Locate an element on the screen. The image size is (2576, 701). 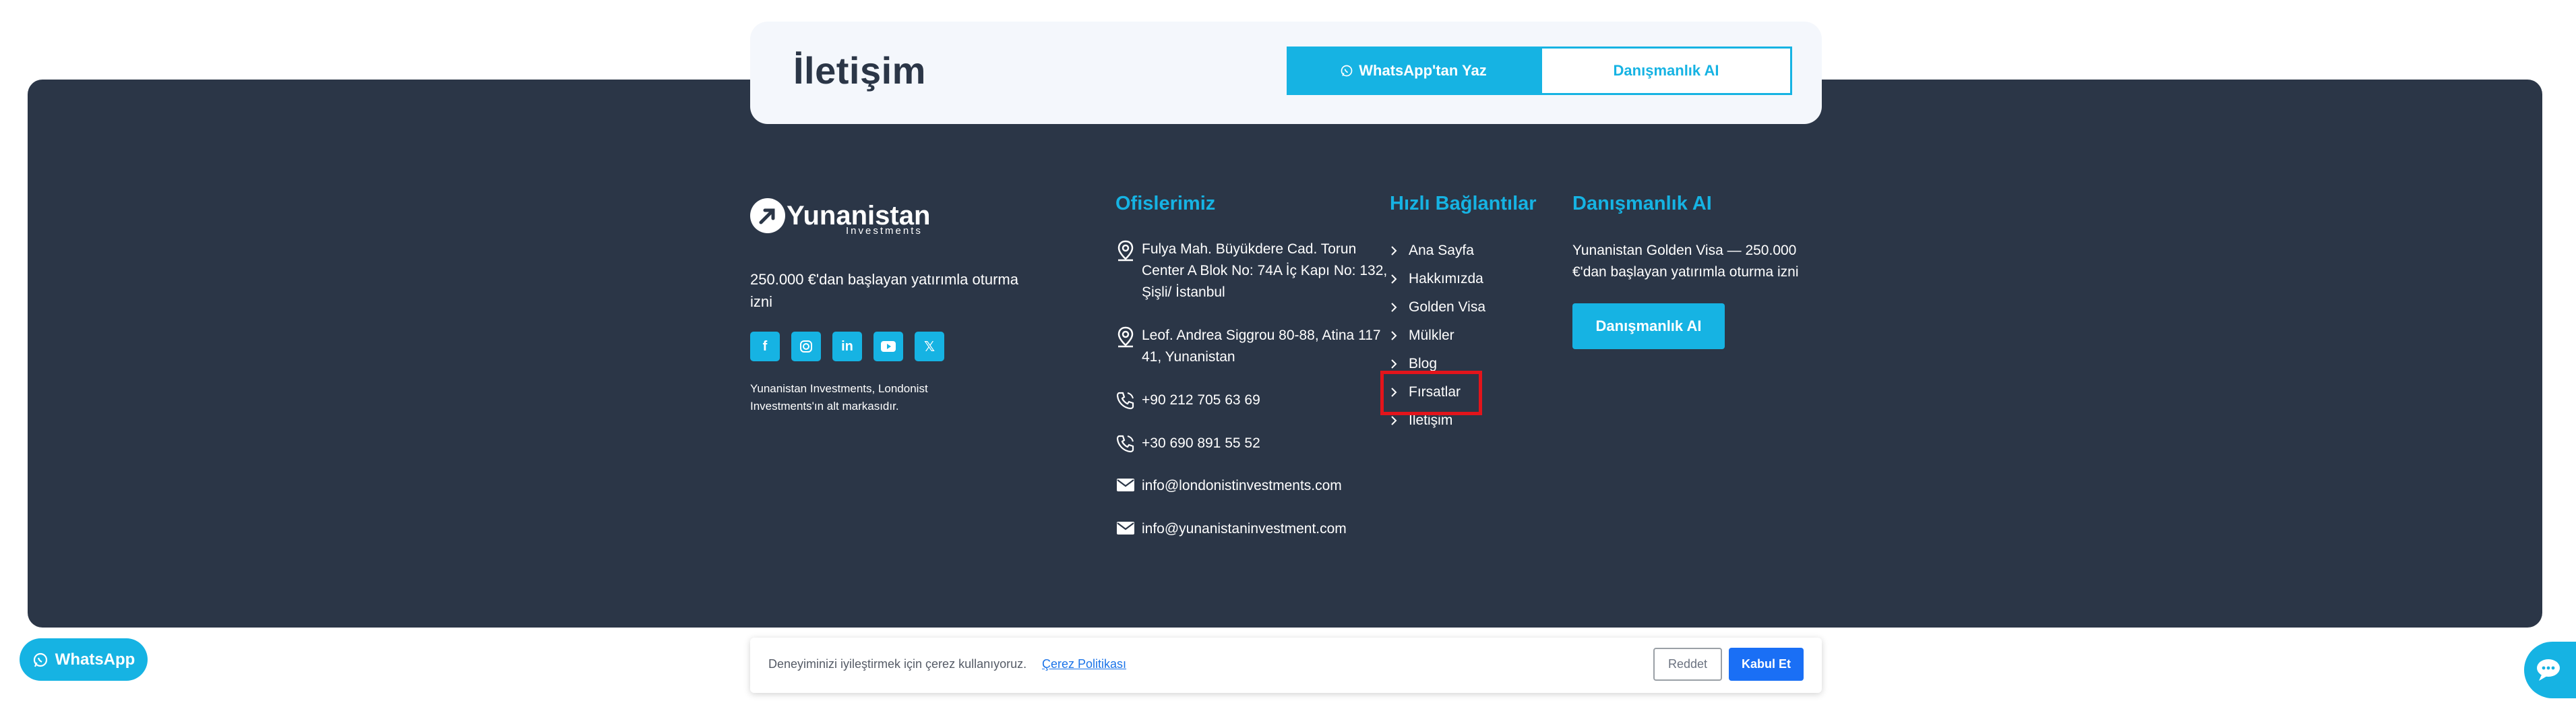
quick-link-golden-visa: Golden Visa is located at coordinates (1437, 307).